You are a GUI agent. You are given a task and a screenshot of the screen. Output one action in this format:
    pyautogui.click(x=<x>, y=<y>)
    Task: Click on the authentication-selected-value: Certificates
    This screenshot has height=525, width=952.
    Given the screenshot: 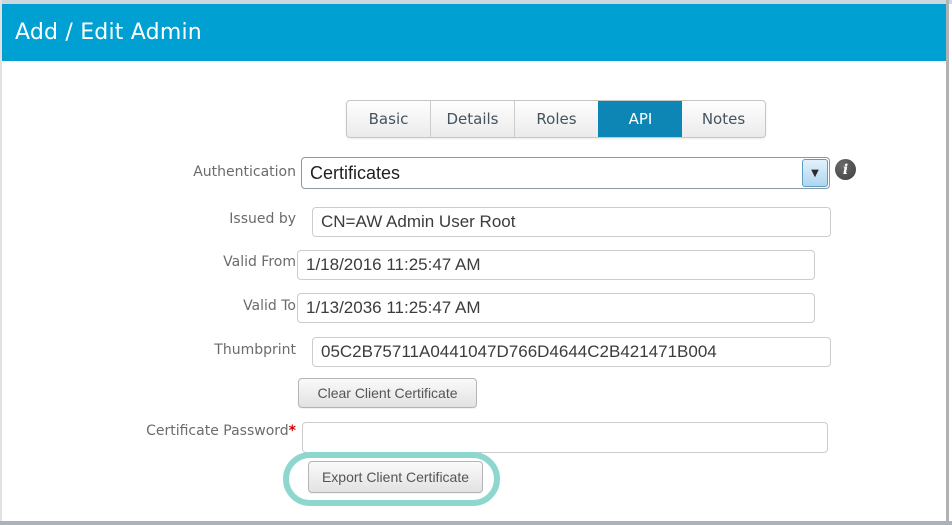 What is the action you would take?
    pyautogui.click(x=355, y=172)
    